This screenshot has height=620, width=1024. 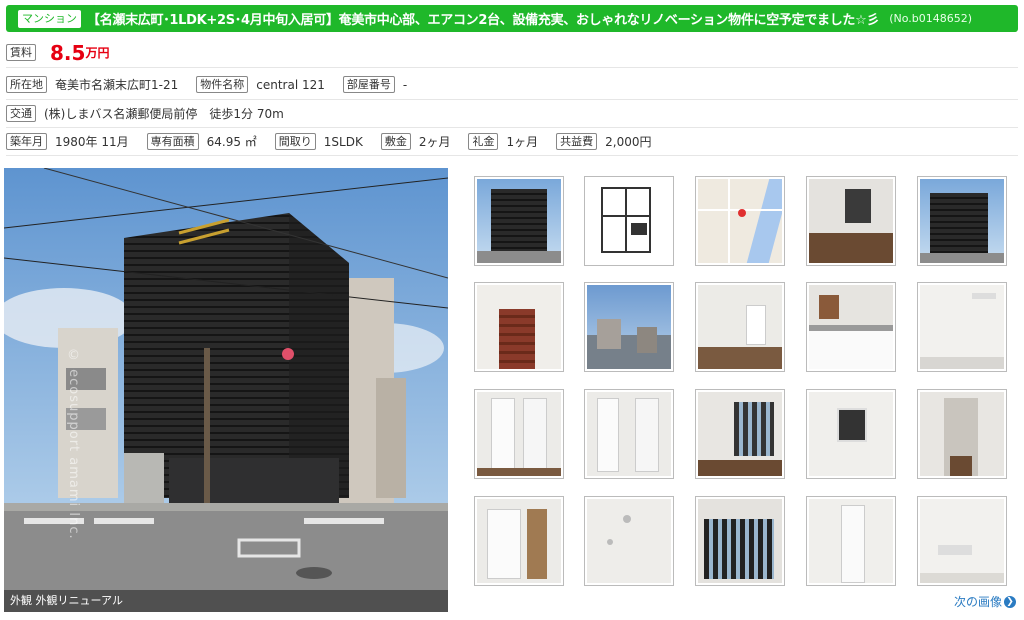 I want to click on transport-value: (株)しまバス名瀬郵便局前停 徒歩1分 70m, so click(x=164, y=114).